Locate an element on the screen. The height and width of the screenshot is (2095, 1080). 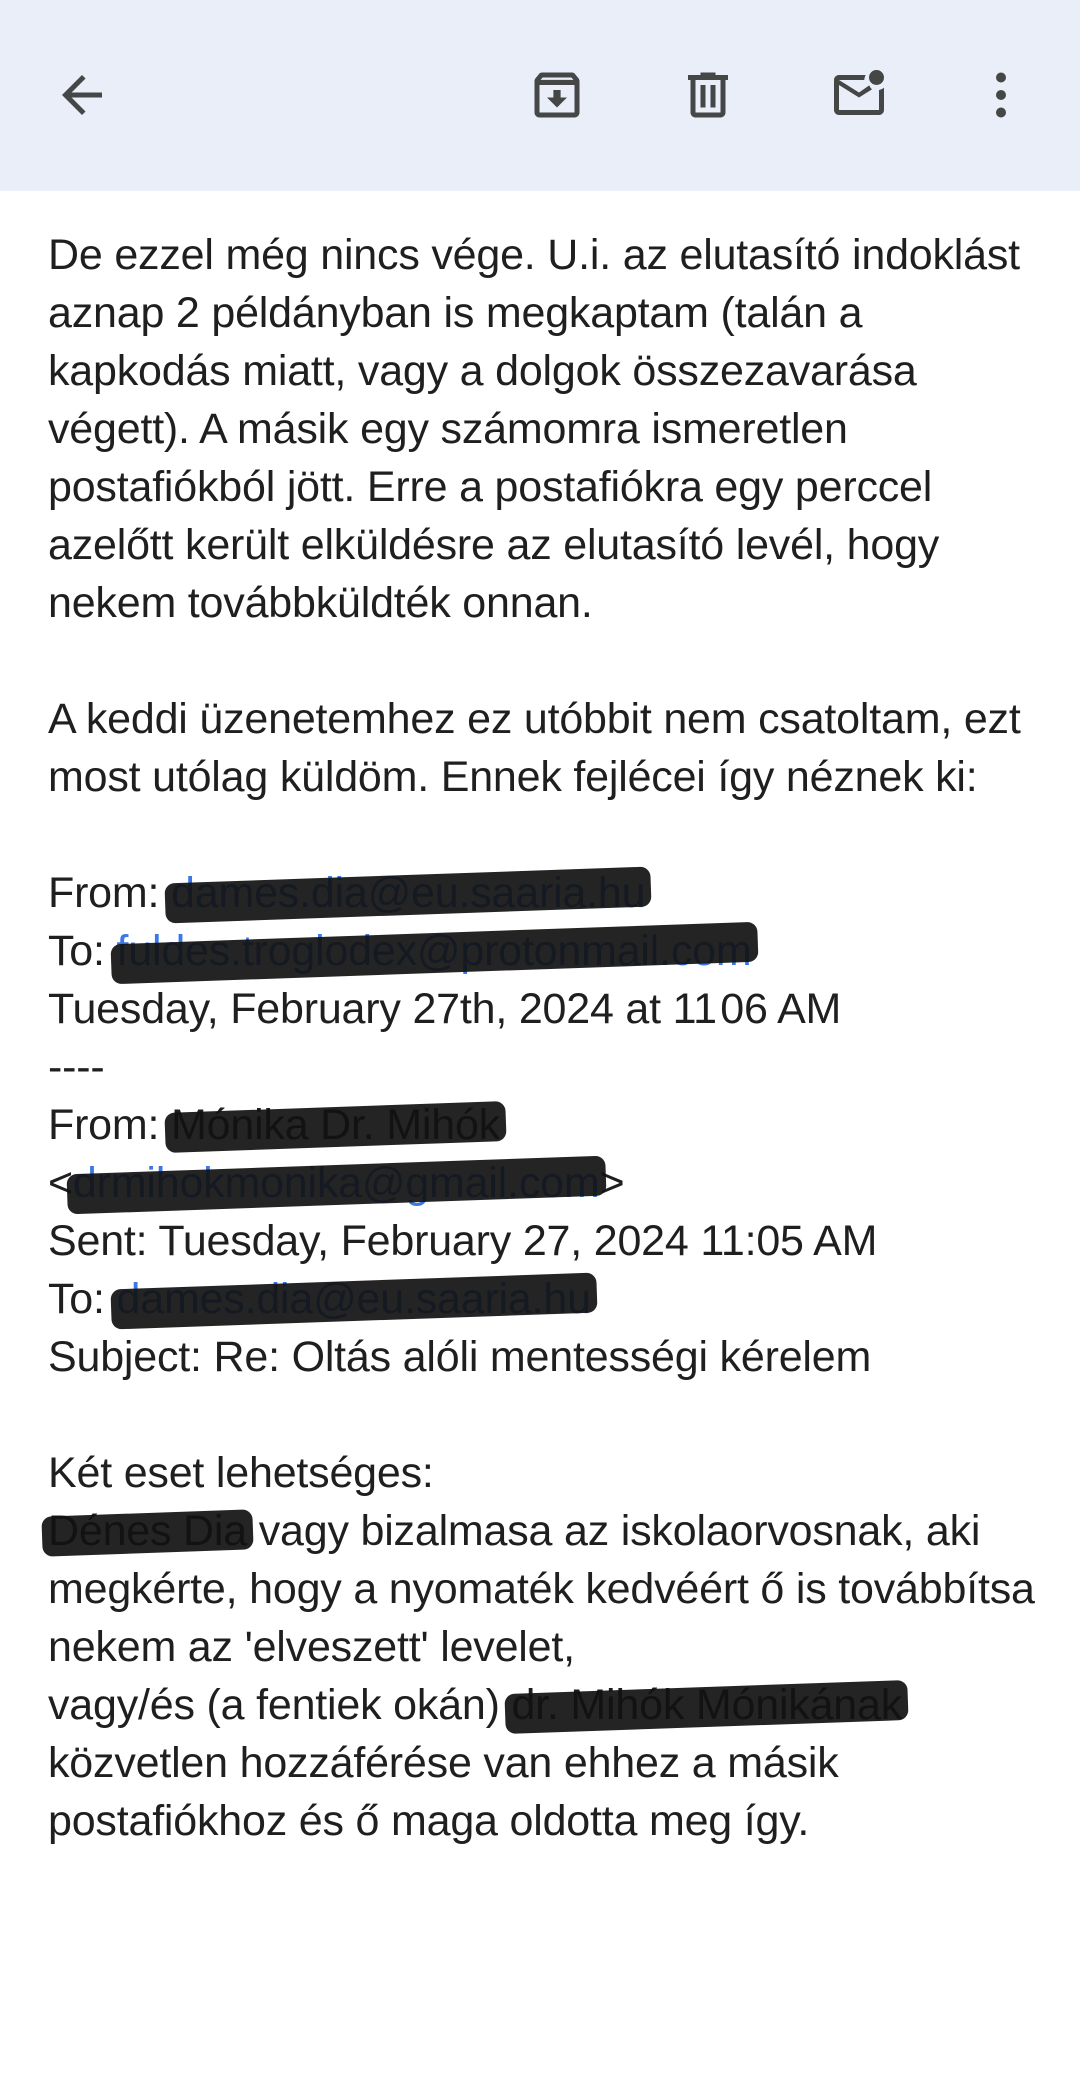
forwarded-header-to: To: fuldes.troglodex@protonmail.com is located at coordinates (400, 951).